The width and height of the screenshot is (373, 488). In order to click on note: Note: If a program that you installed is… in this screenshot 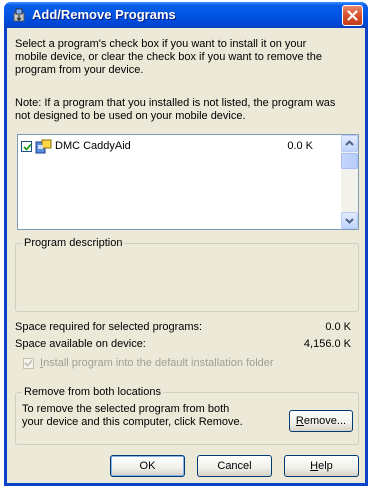, I will do `click(187, 110)`.